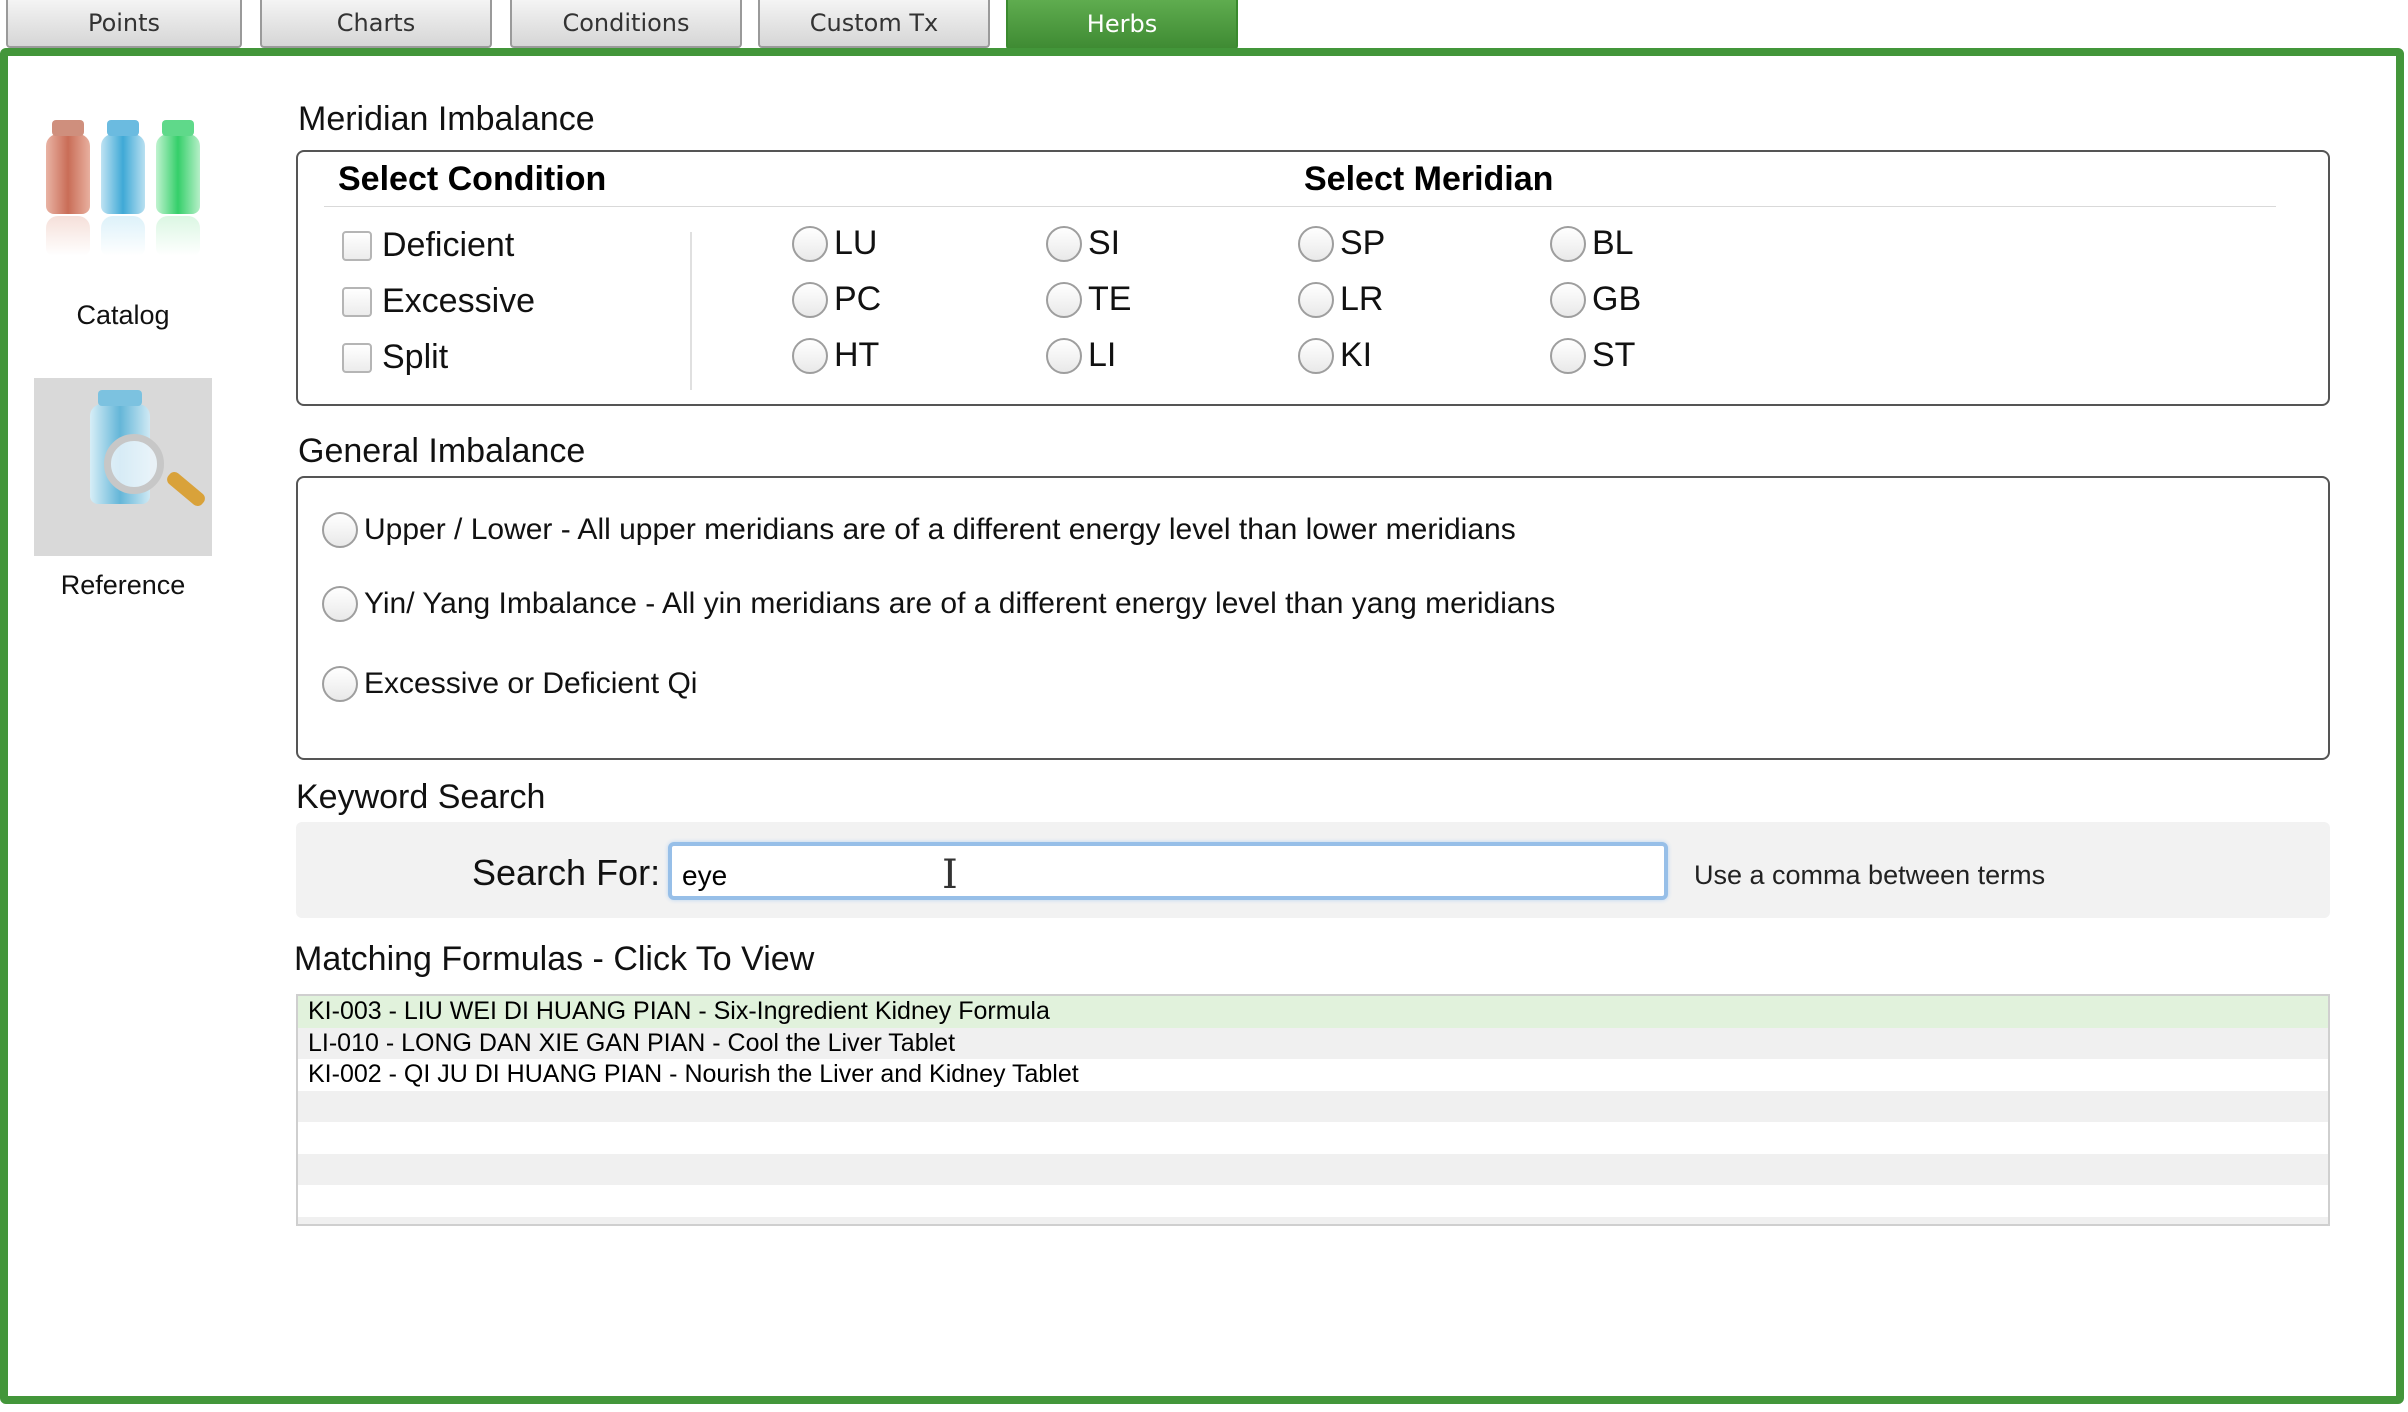  Describe the element at coordinates (1613, 243) in the screenshot. I see `meridian-label: BL` at that location.